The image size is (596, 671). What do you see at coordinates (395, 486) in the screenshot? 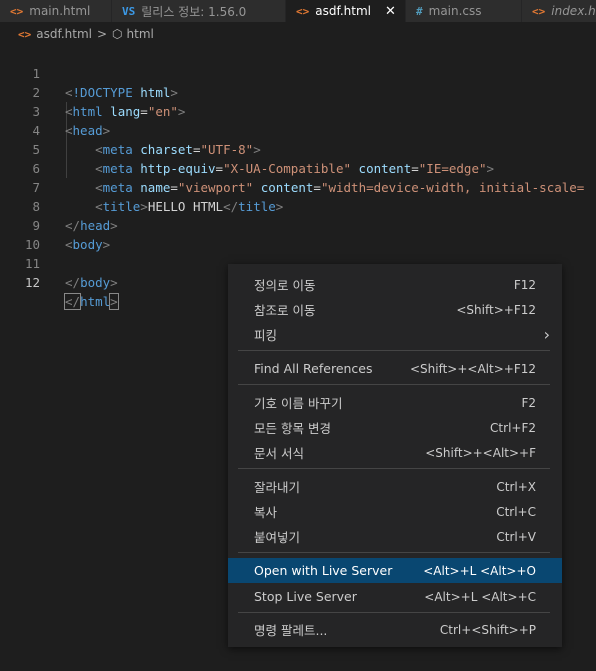
I see `menu-item-cut: 잘라내기 Ctrl+X` at bounding box center [395, 486].